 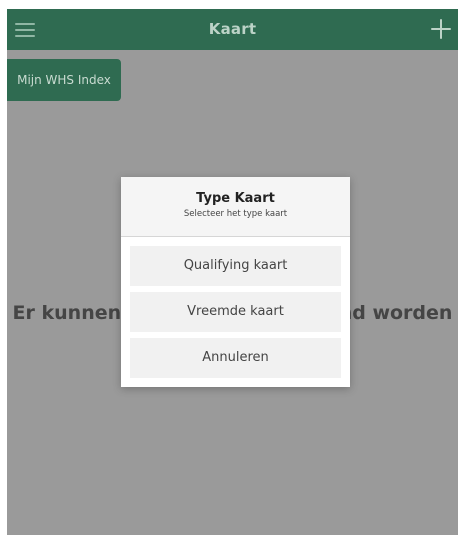 I want to click on page-title: Kaart, so click(x=232, y=29).